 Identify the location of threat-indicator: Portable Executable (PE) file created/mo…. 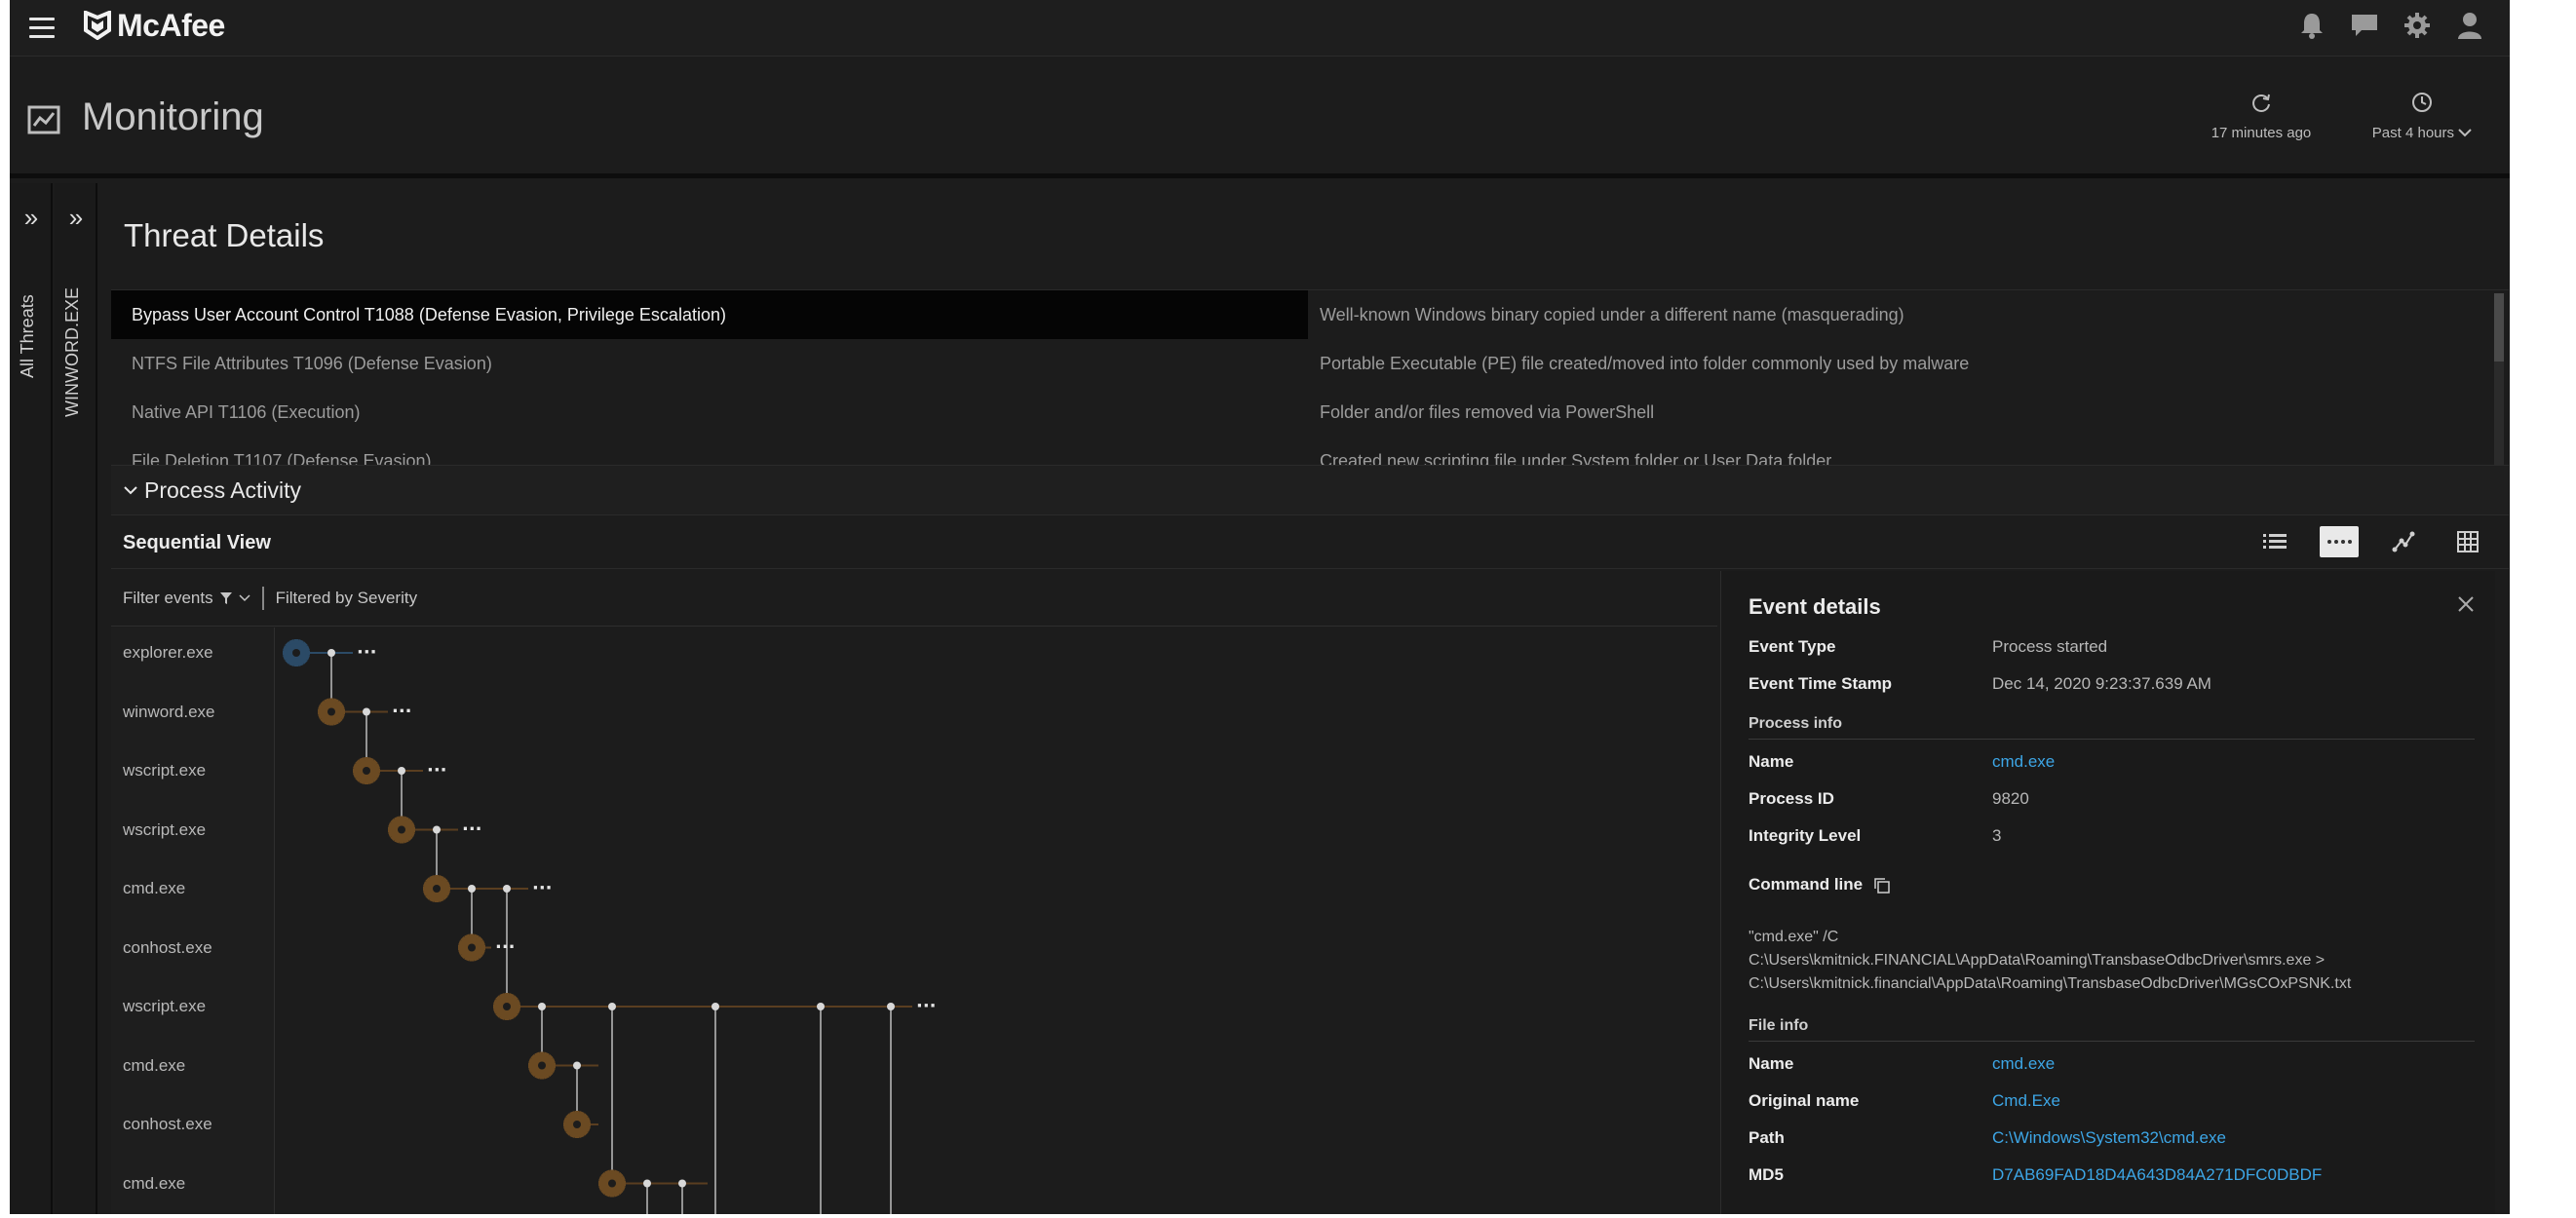
(1904, 364).